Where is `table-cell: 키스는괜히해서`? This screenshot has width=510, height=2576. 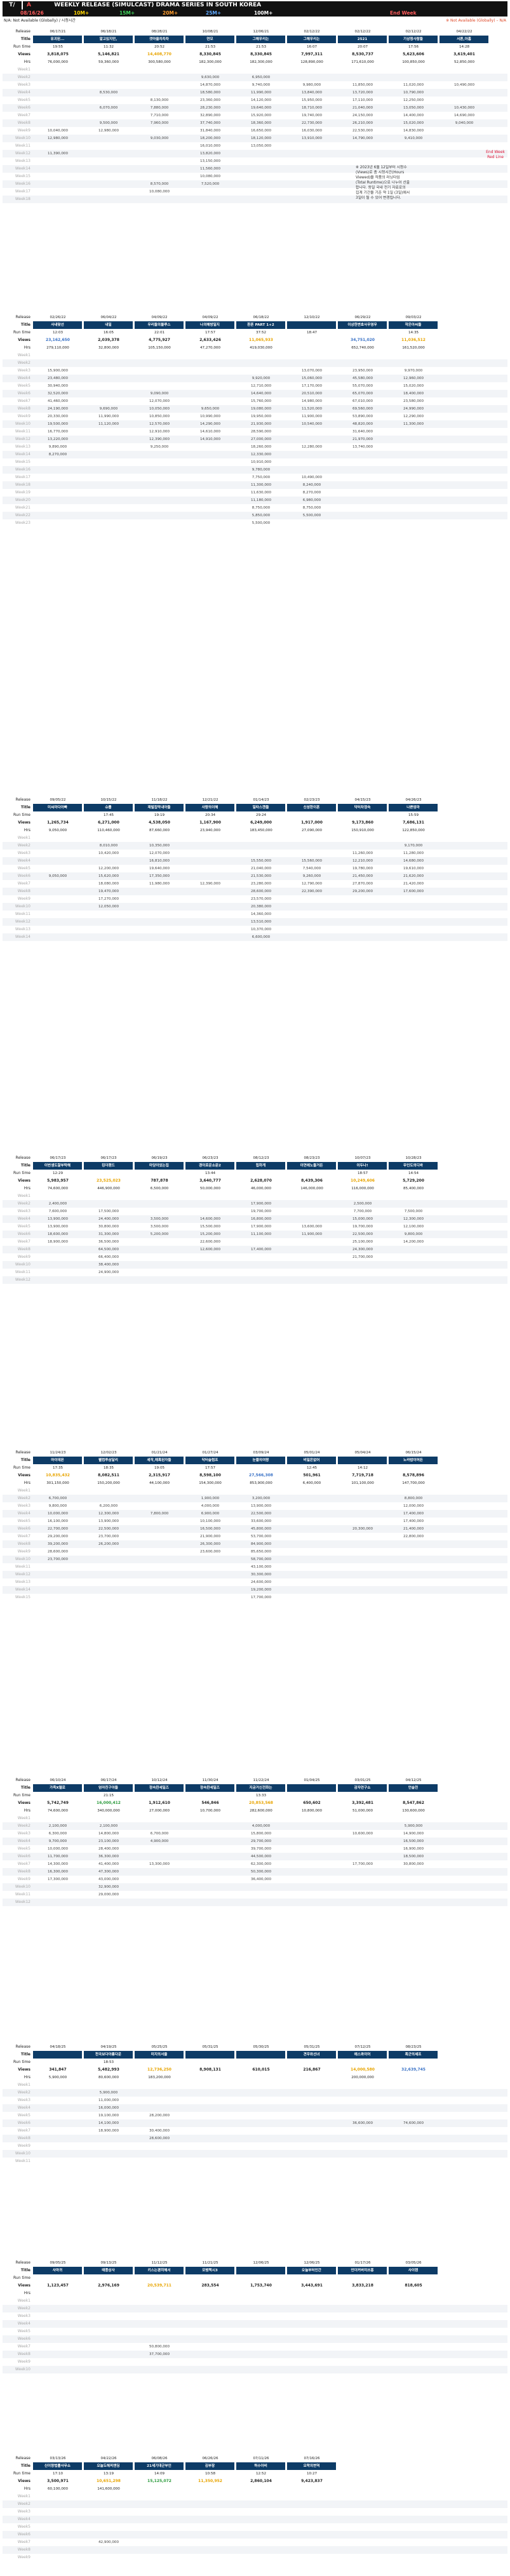
table-cell: 키스는괜히해서 is located at coordinates (159, 2270).